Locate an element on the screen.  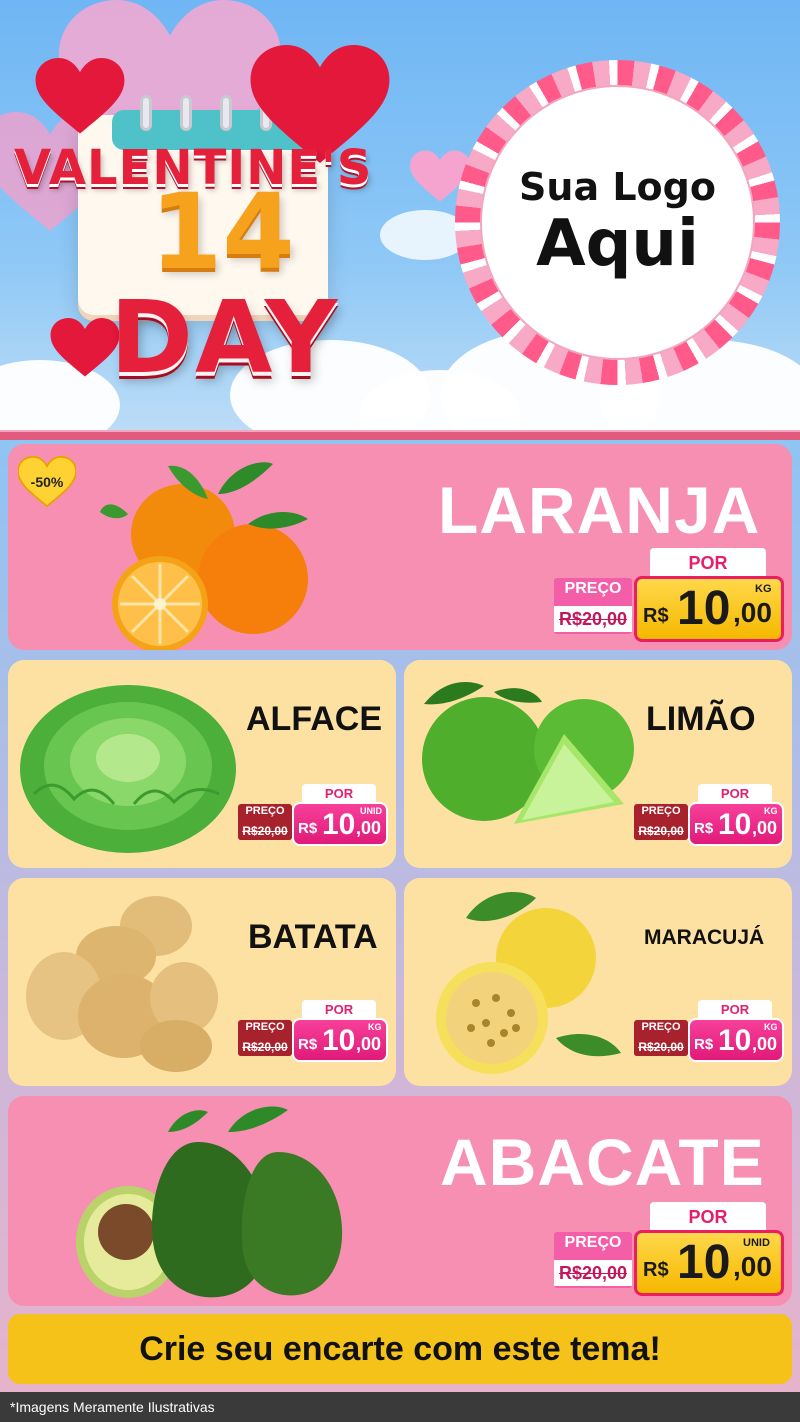
potato-image is located at coordinates (122, 984).